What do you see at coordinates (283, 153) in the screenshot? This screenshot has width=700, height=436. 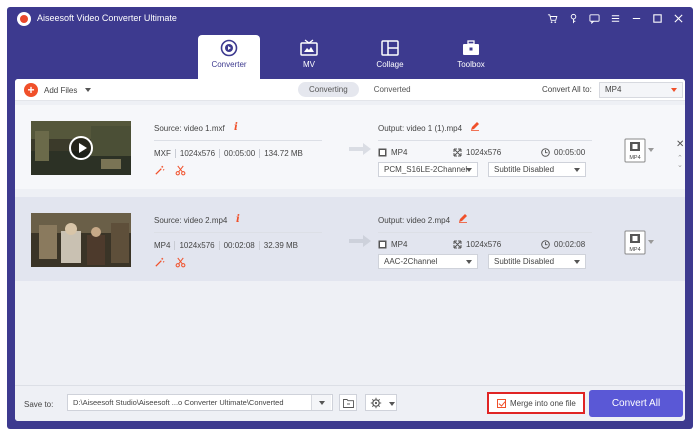 I see `source-size: 134.72 MB` at bounding box center [283, 153].